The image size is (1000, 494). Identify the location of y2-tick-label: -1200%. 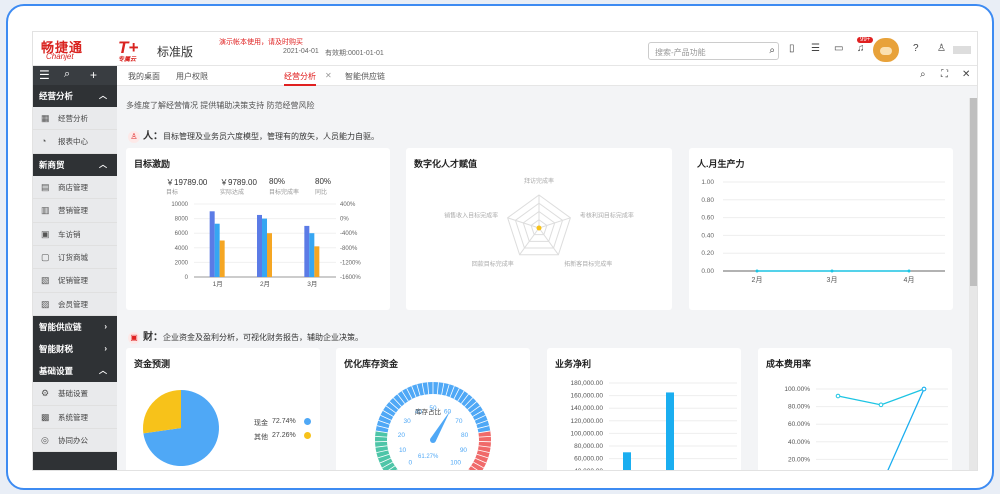
(350, 263).